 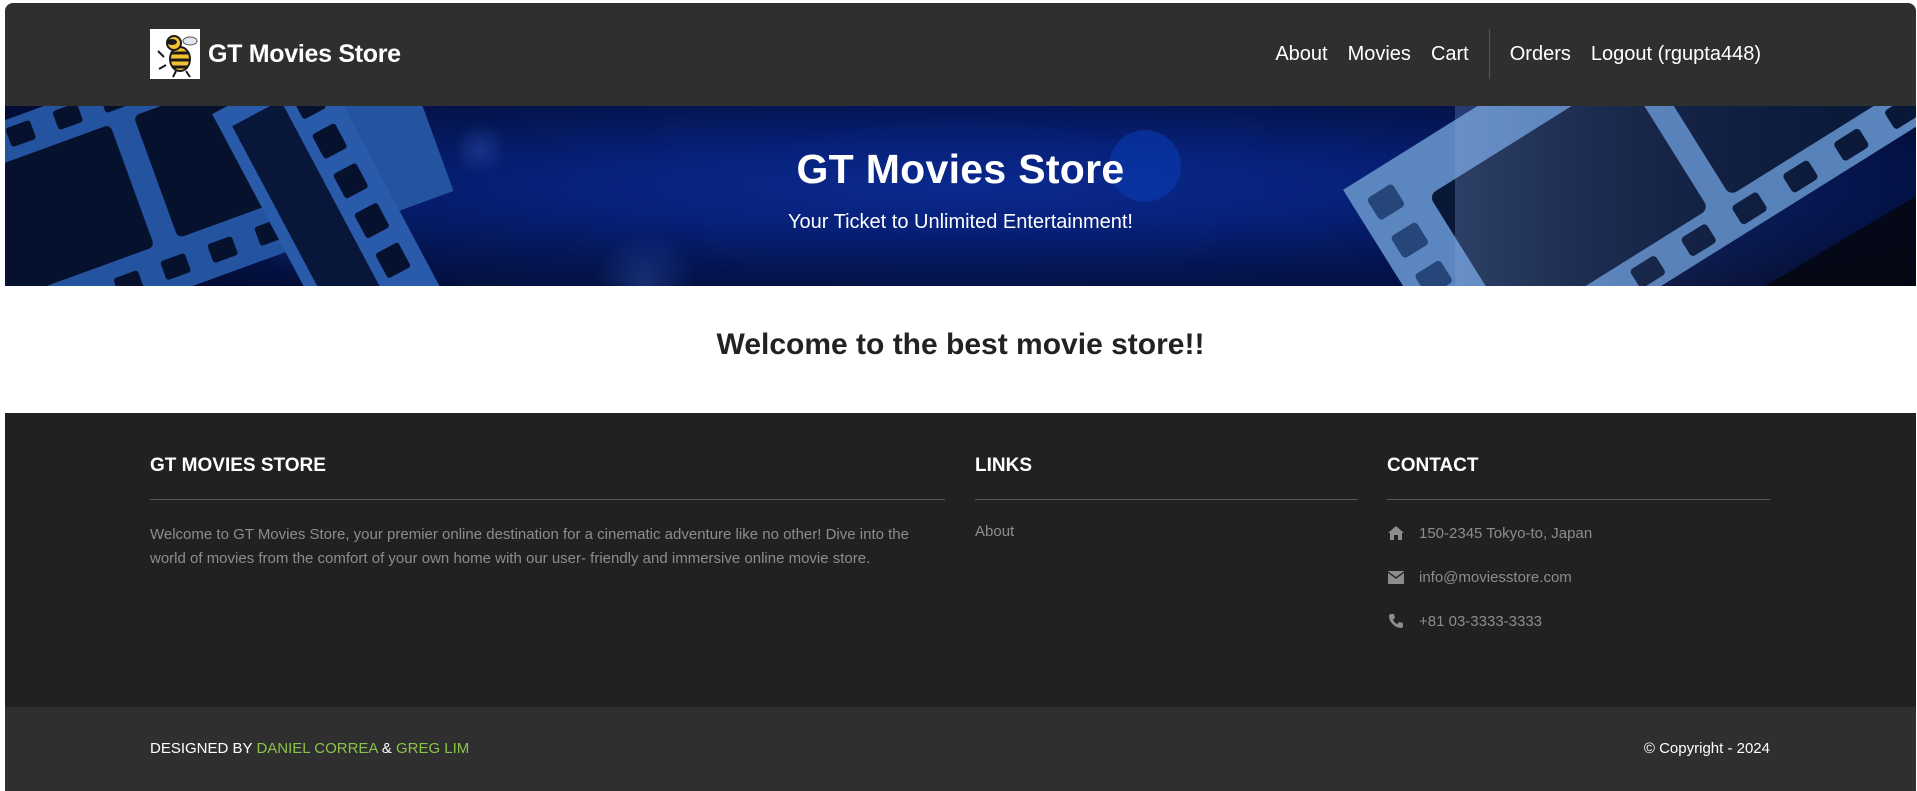 I want to click on contact-email: info@moviesstore.com, so click(x=1578, y=577).